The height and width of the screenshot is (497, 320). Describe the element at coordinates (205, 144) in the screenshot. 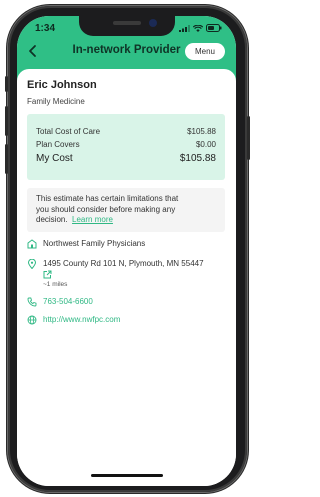

I see `plan-covers-value: $0.00` at that location.